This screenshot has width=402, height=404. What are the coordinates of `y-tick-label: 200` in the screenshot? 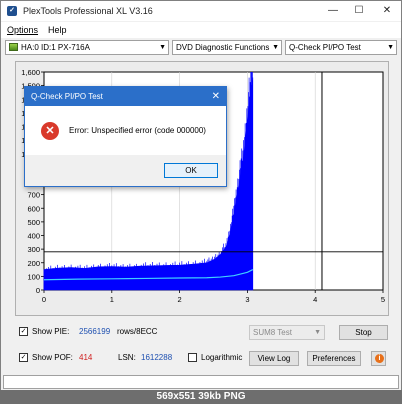 It's located at (33, 263).